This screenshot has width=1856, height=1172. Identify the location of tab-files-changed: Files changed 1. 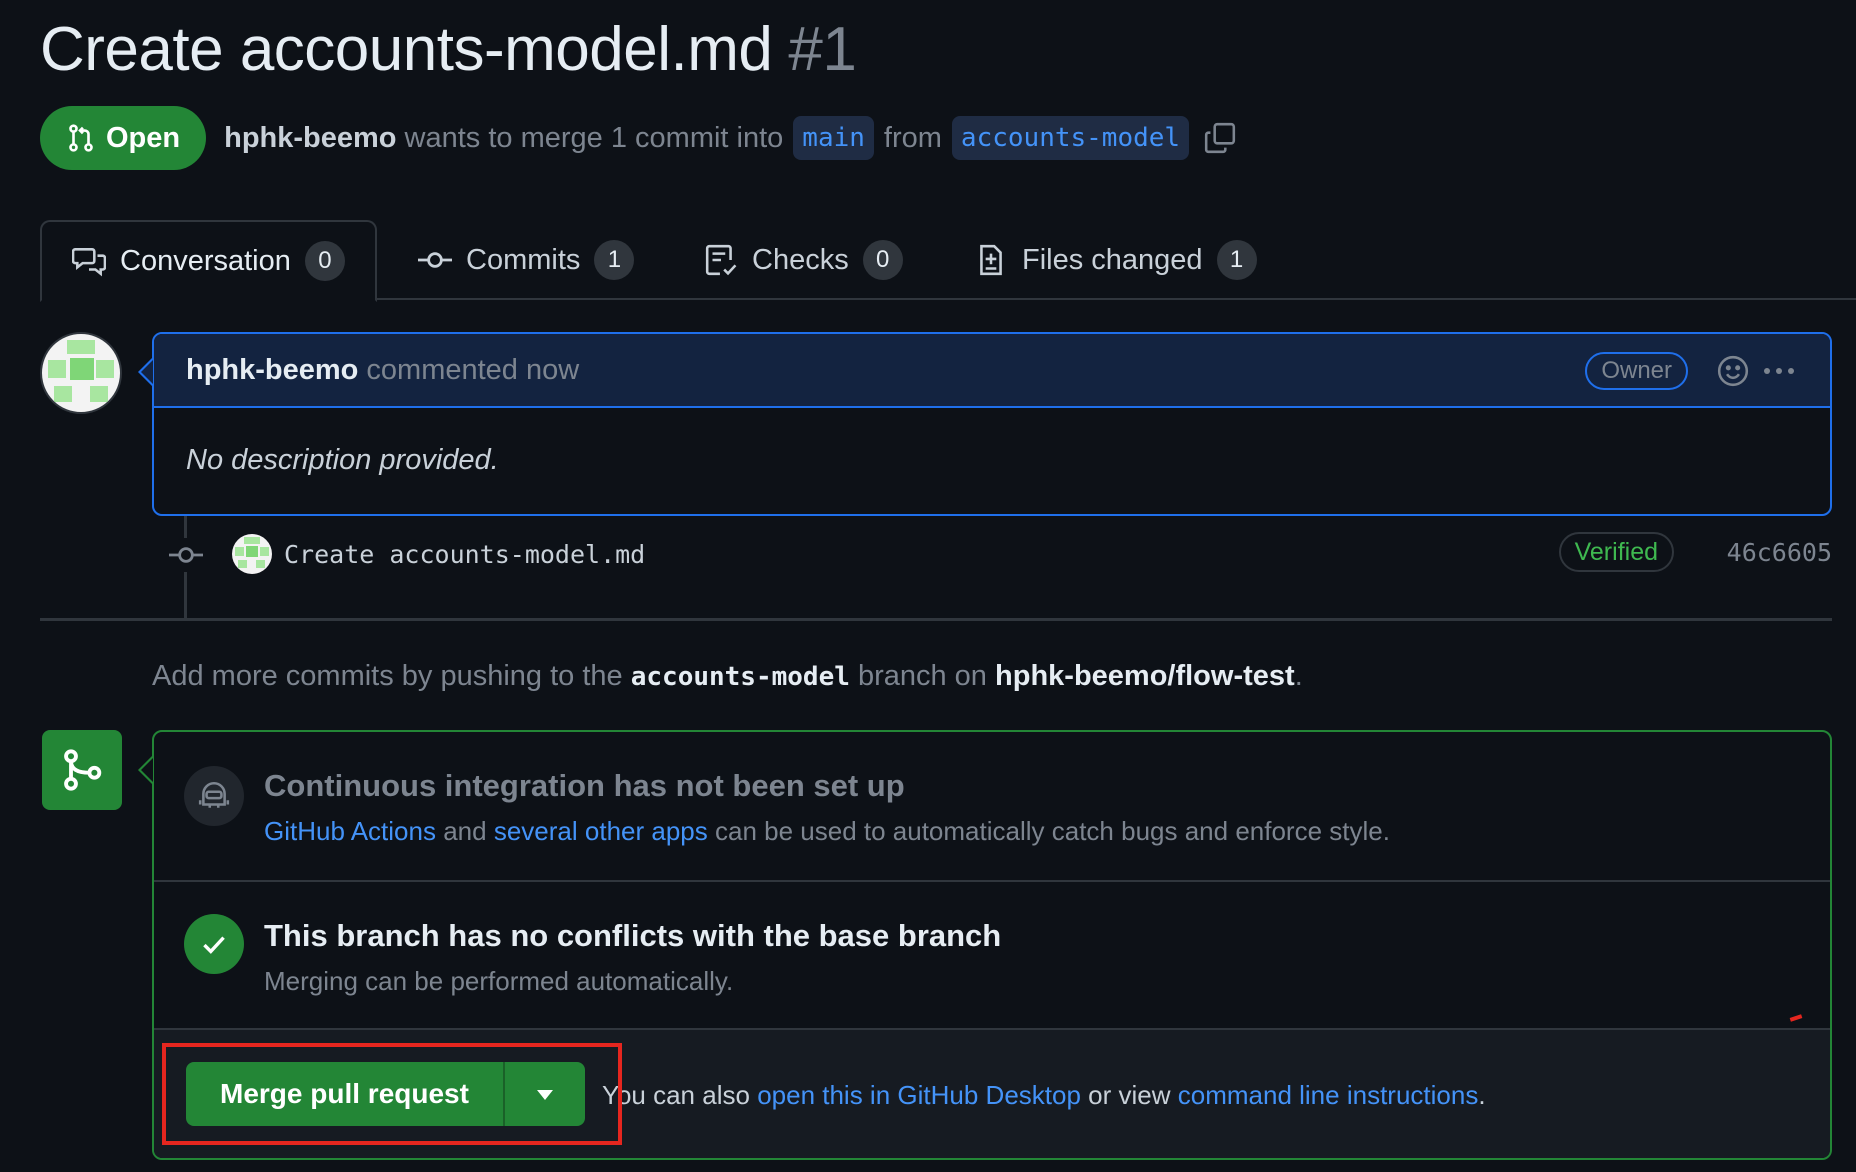
(1115, 260).